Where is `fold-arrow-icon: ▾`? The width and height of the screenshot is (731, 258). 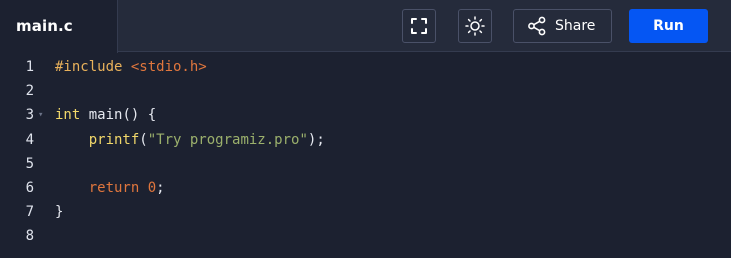
fold-arrow-icon: ▾ is located at coordinates (40, 115).